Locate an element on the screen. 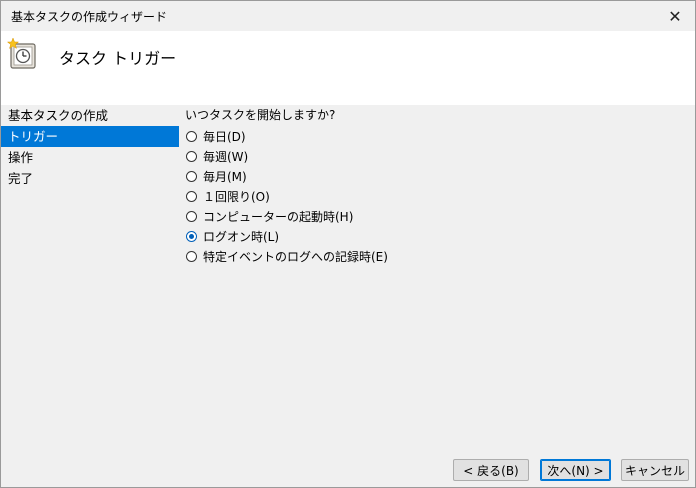  nav-step-finish: 完了 is located at coordinates (21, 178).